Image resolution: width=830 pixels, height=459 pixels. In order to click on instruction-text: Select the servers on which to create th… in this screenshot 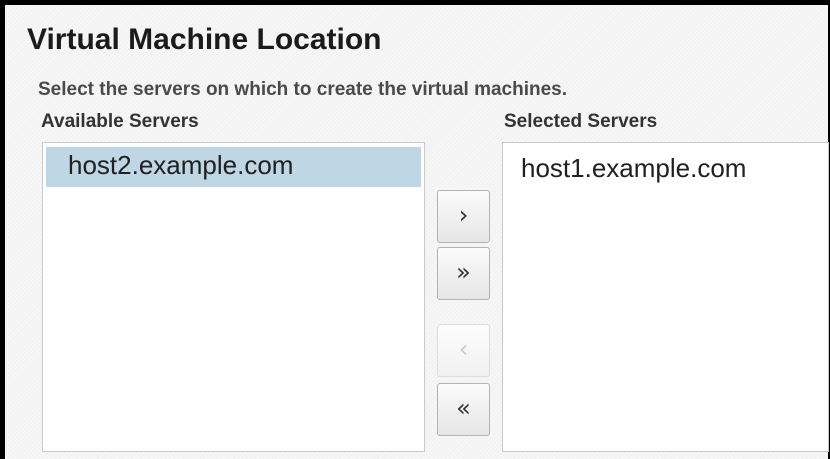, I will do `click(303, 89)`.